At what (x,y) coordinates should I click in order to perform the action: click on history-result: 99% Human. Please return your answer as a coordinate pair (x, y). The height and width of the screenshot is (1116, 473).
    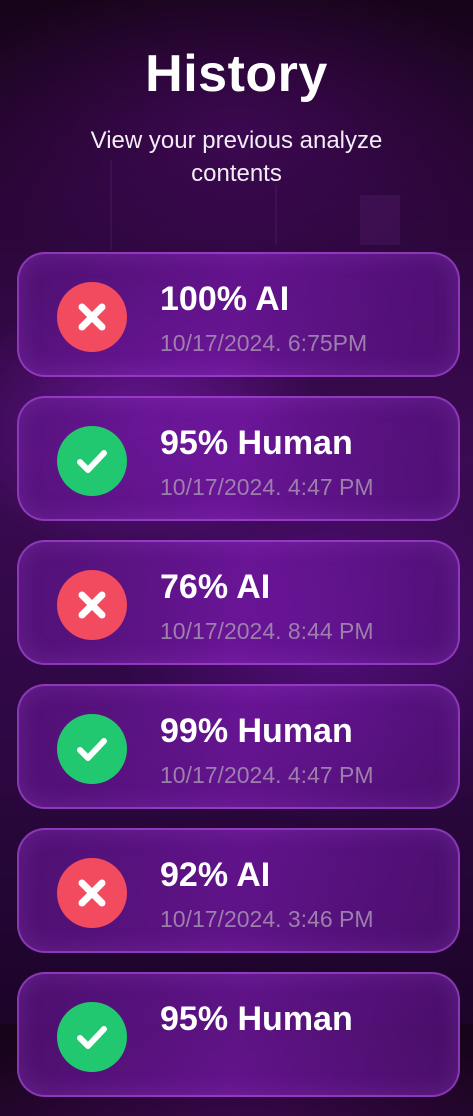
    Looking at the image, I should click on (256, 731).